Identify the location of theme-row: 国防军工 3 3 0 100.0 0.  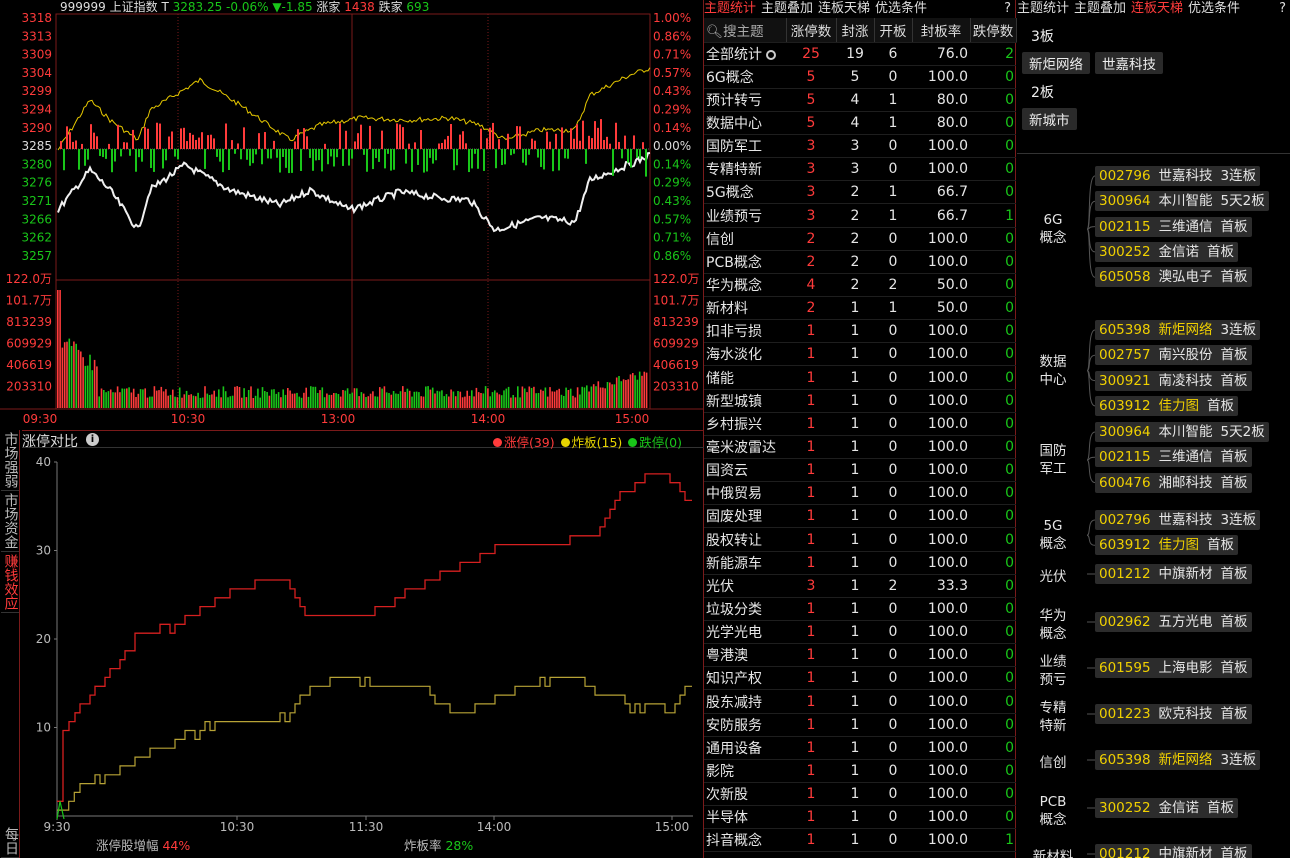
(860, 146).